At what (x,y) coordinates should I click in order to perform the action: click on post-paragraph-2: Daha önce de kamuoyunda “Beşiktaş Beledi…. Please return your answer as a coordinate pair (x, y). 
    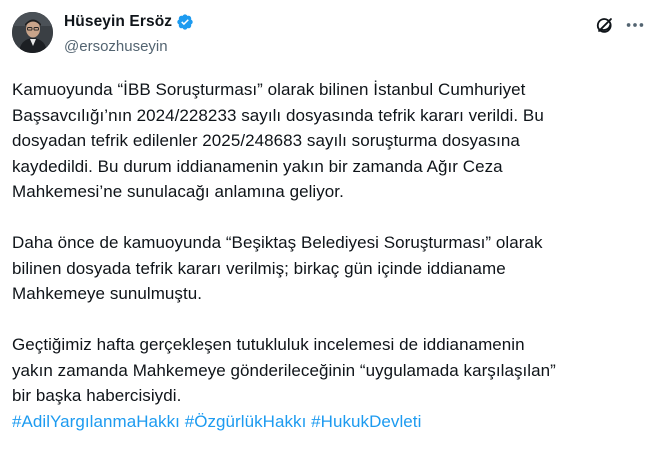
    Looking at the image, I should click on (277, 268).